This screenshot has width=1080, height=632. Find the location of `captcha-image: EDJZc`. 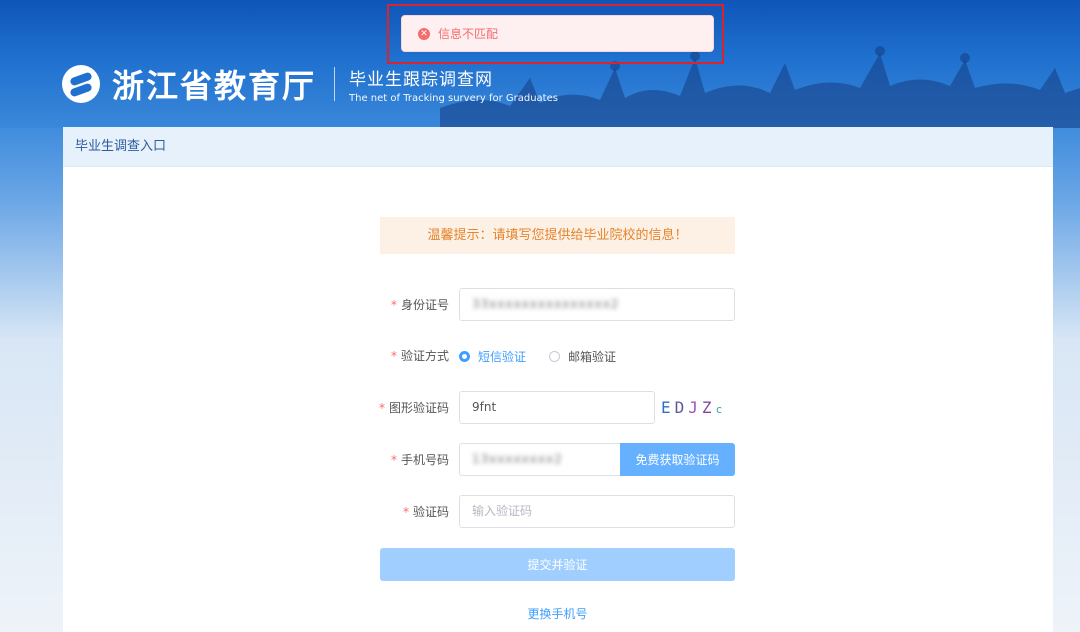

captcha-image: EDJZc is located at coordinates (701, 408).